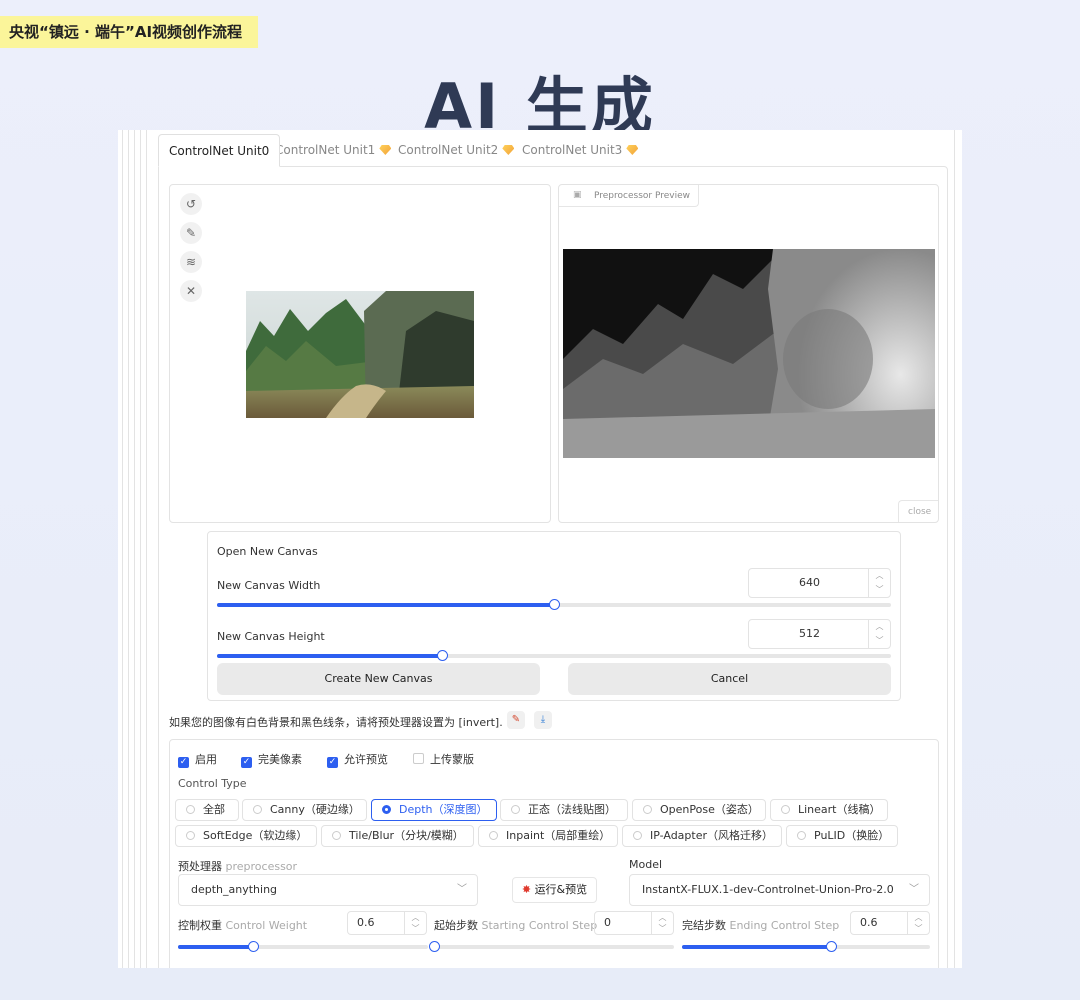  What do you see at coordinates (699, 810) in the screenshot?
I see `control-type-openpose: OpenPose（姿态）` at bounding box center [699, 810].